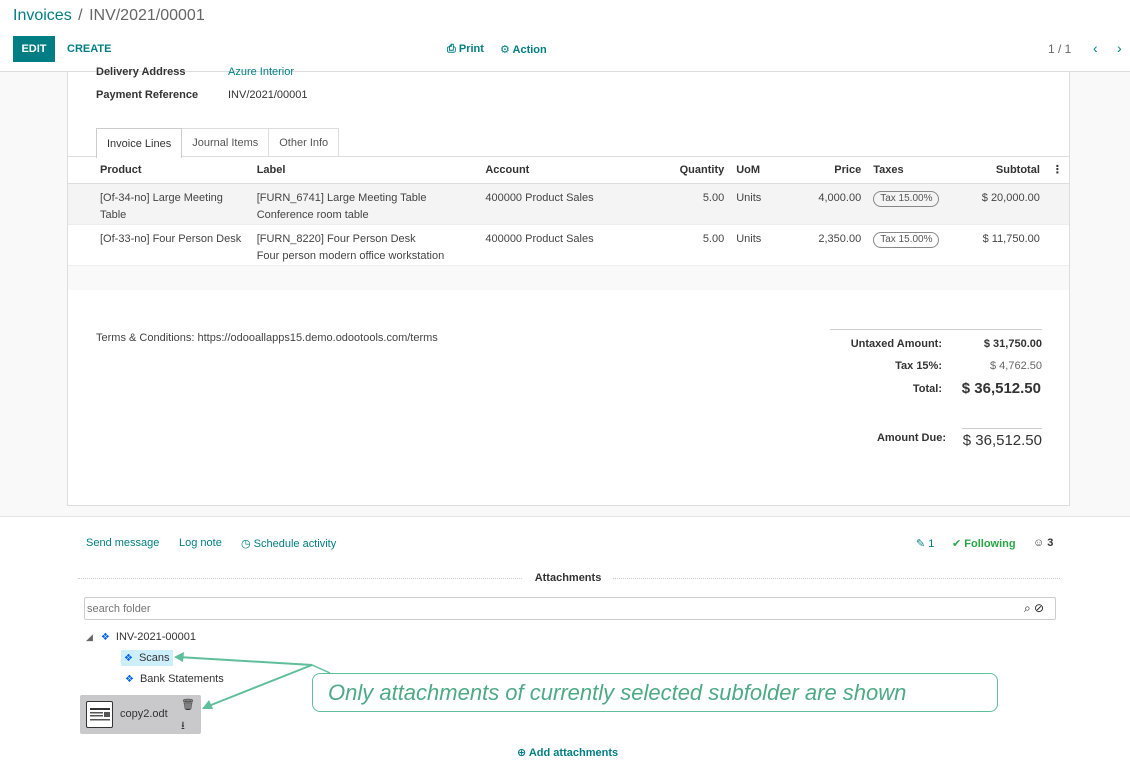 The image size is (1130, 779). What do you see at coordinates (245, 661) in the screenshot?
I see `arrow-to-scans` at bounding box center [245, 661].